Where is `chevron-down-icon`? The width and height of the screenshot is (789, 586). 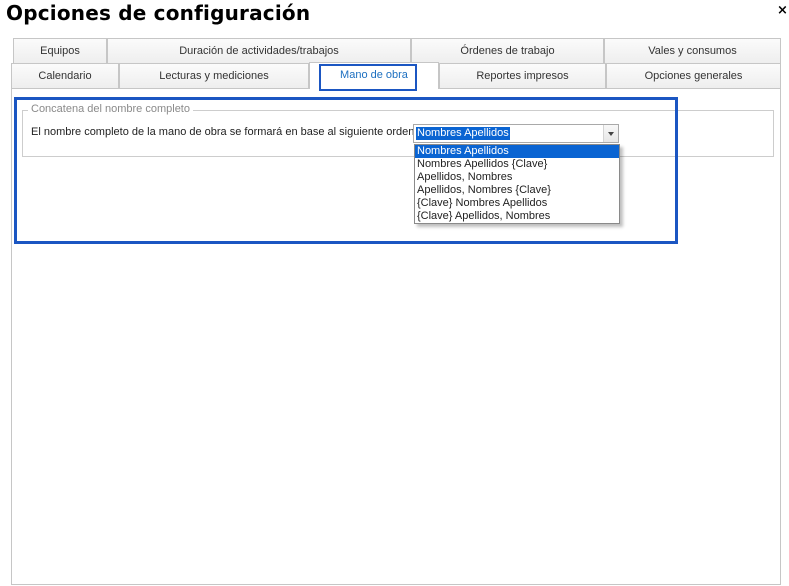 chevron-down-icon is located at coordinates (611, 134).